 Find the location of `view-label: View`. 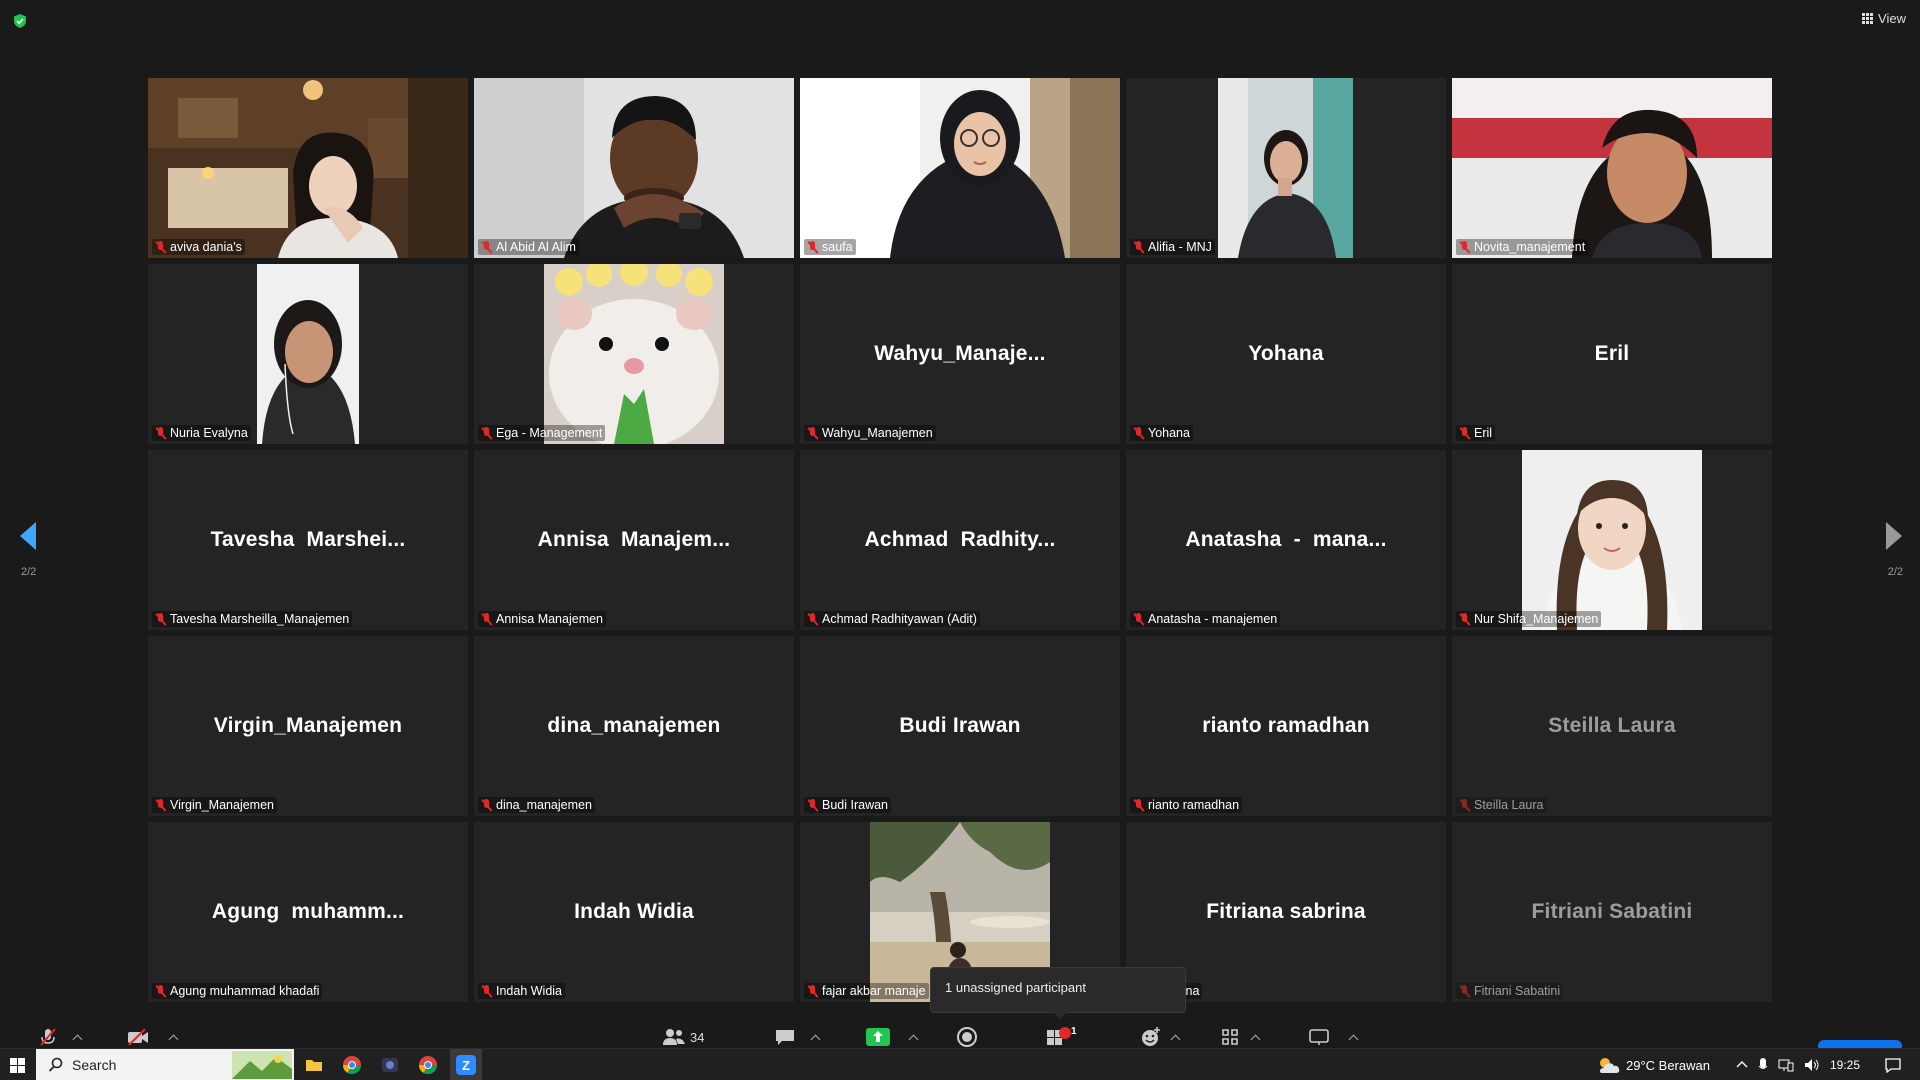

view-label: View is located at coordinates (1892, 18).